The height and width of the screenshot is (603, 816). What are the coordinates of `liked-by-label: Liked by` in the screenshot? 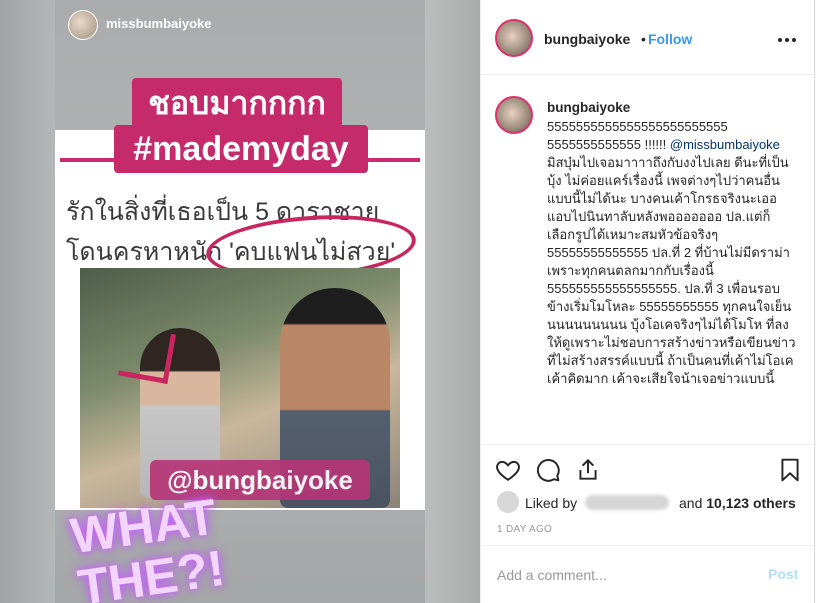 It's located at (551, 503).